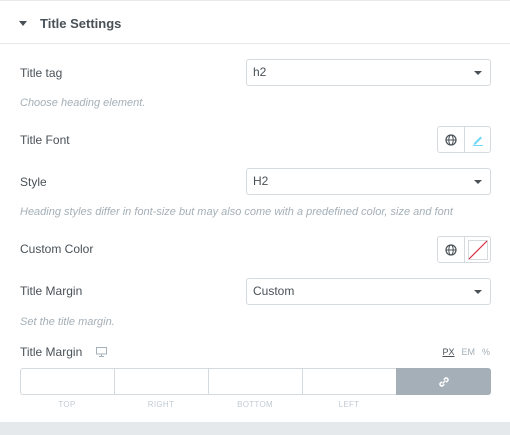  Describe the element at coordinates (83, 103) in the screenshot. I see `title-tag-description: Choose heading element.` at that location.